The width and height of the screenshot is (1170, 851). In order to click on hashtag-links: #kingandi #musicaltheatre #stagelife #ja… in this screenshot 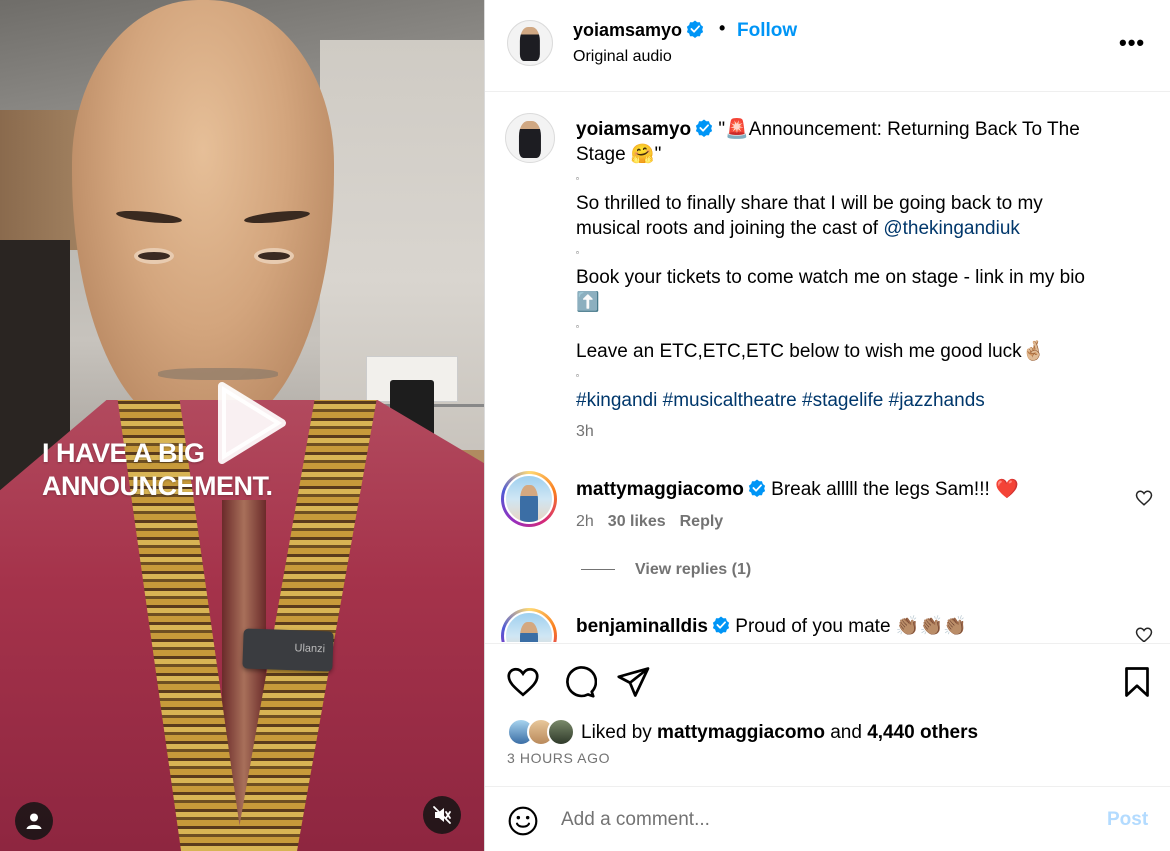, I will do `click(856, 400)`.